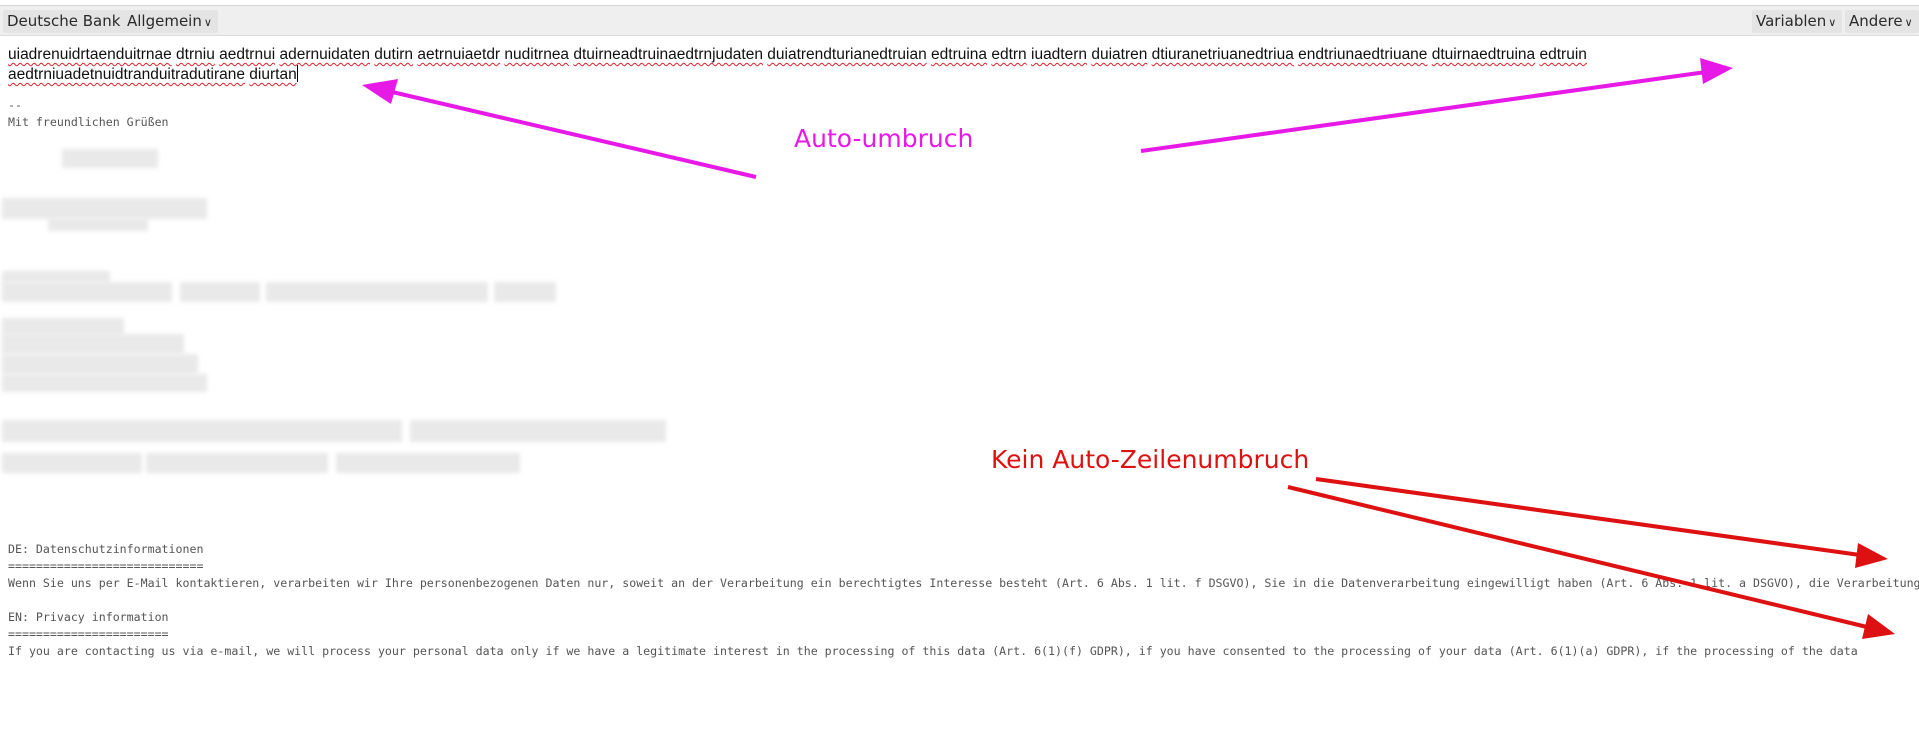 The width and height of the screenshot is (1919, 741). I want to click on body-word: edtrn, so click(1009, 54).